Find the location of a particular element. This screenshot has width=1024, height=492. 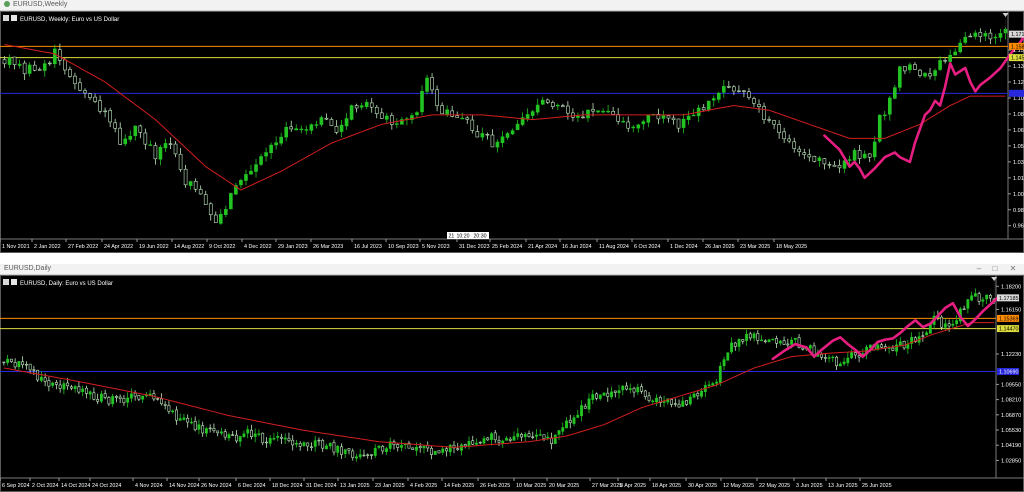

date-tick-label-14: 26 Feb 2025 is located at coordinates (495, 486).